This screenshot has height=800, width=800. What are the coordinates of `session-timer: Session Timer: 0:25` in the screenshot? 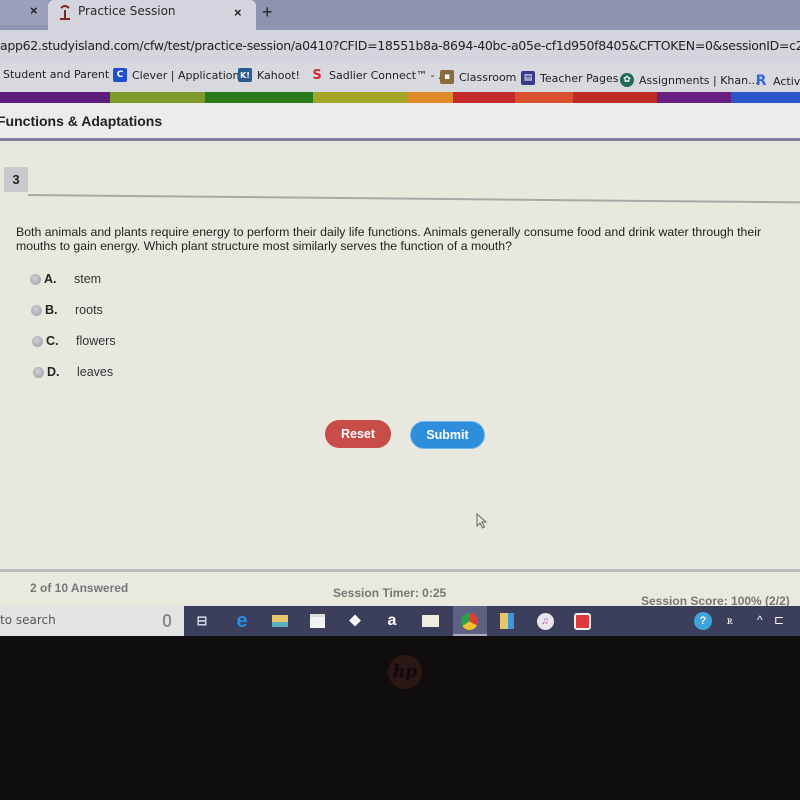 It's located at (390, 593).